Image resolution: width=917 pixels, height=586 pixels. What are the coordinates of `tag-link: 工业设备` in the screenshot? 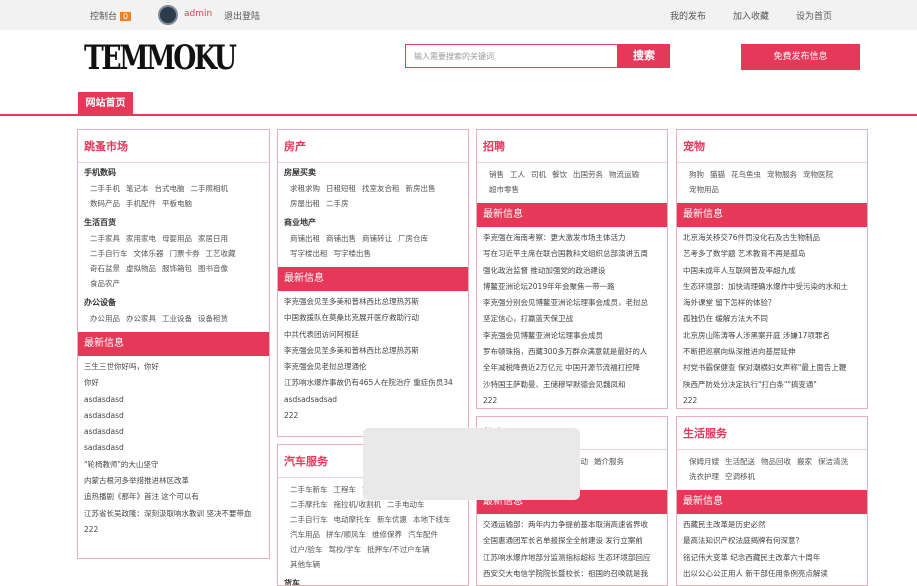 It's located at (177, 318).